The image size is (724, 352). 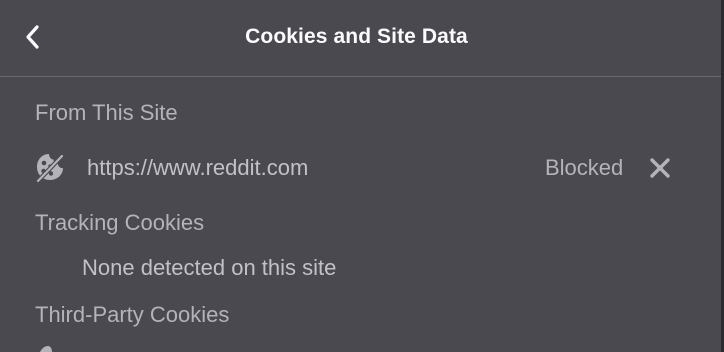 I want to click on panel-title: Cookies and Site Data, so click(x=356, y=36).